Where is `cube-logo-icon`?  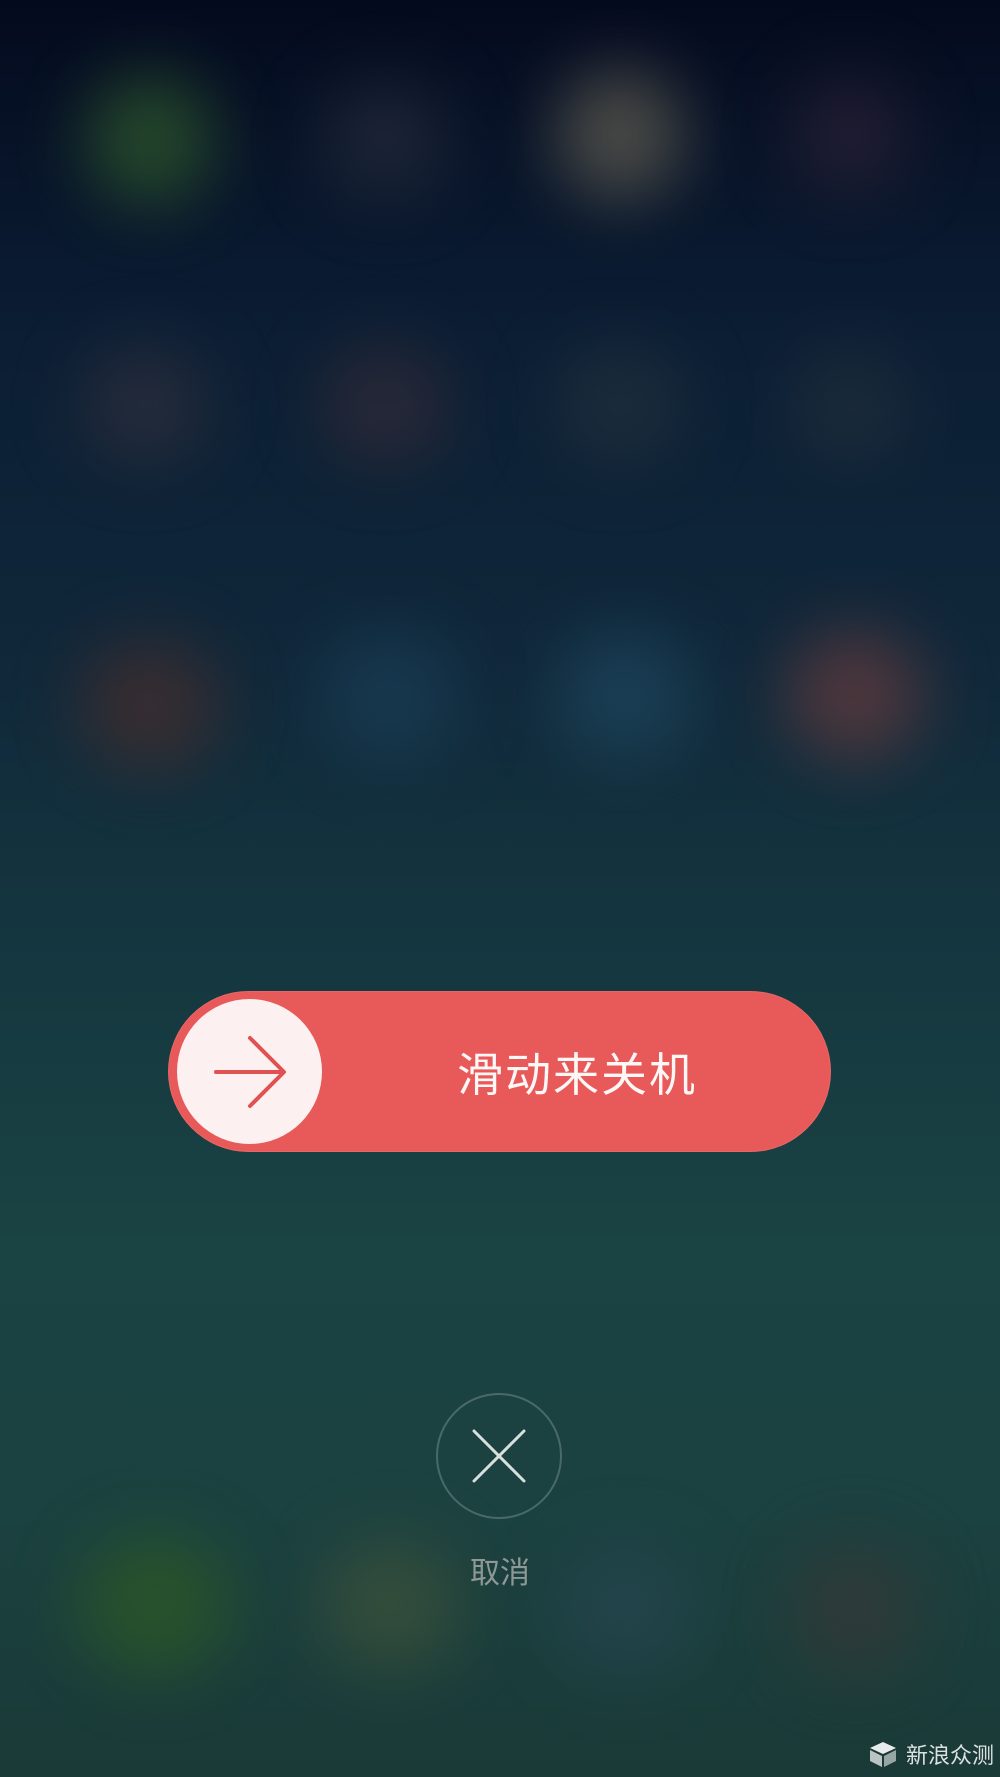
cube-logo-icon is located at coordinates (882, 1754).